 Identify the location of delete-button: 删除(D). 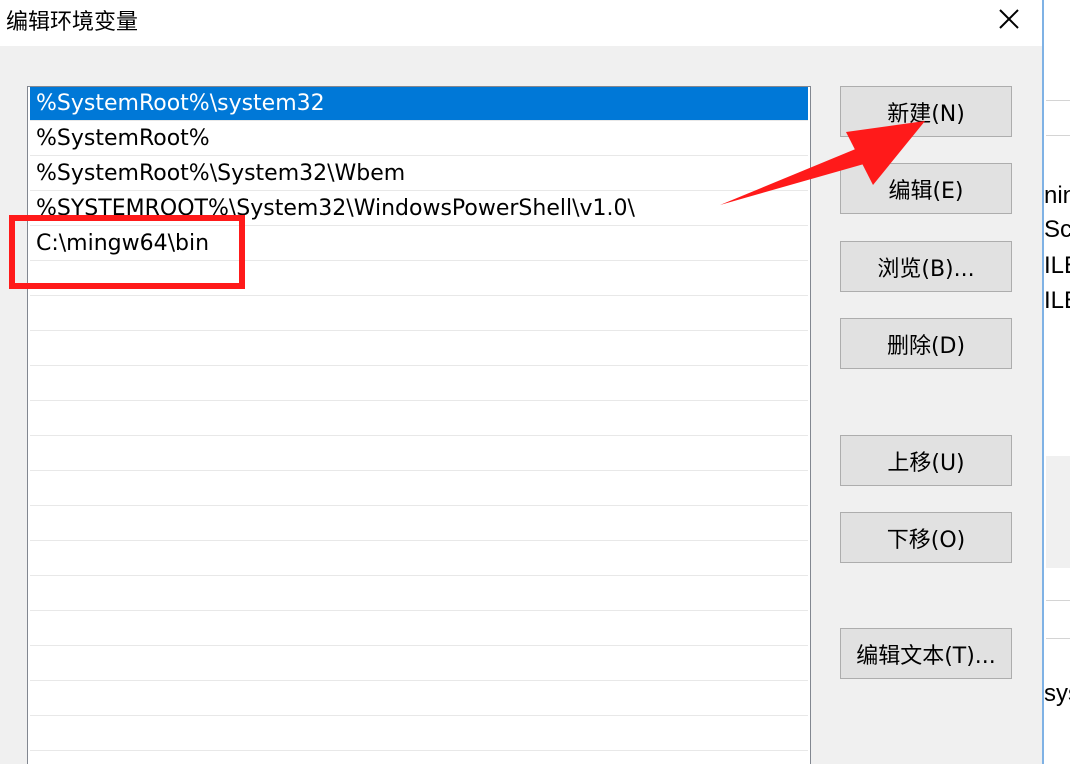
(926, 343).